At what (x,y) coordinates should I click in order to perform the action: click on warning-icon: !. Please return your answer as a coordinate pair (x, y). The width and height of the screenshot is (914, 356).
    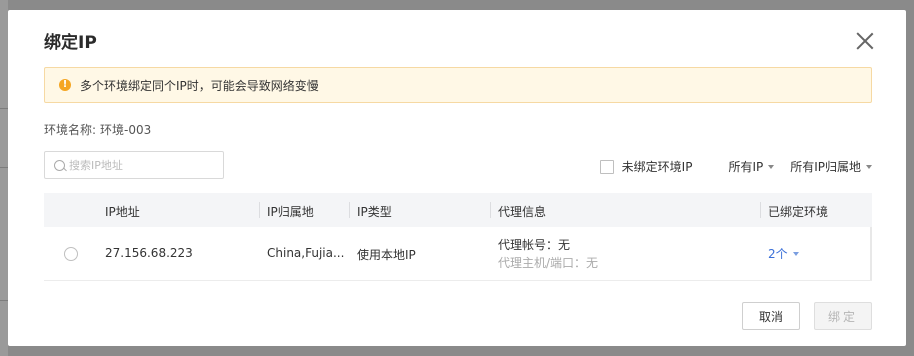
    Looking at the image, I should click on (65, 85).